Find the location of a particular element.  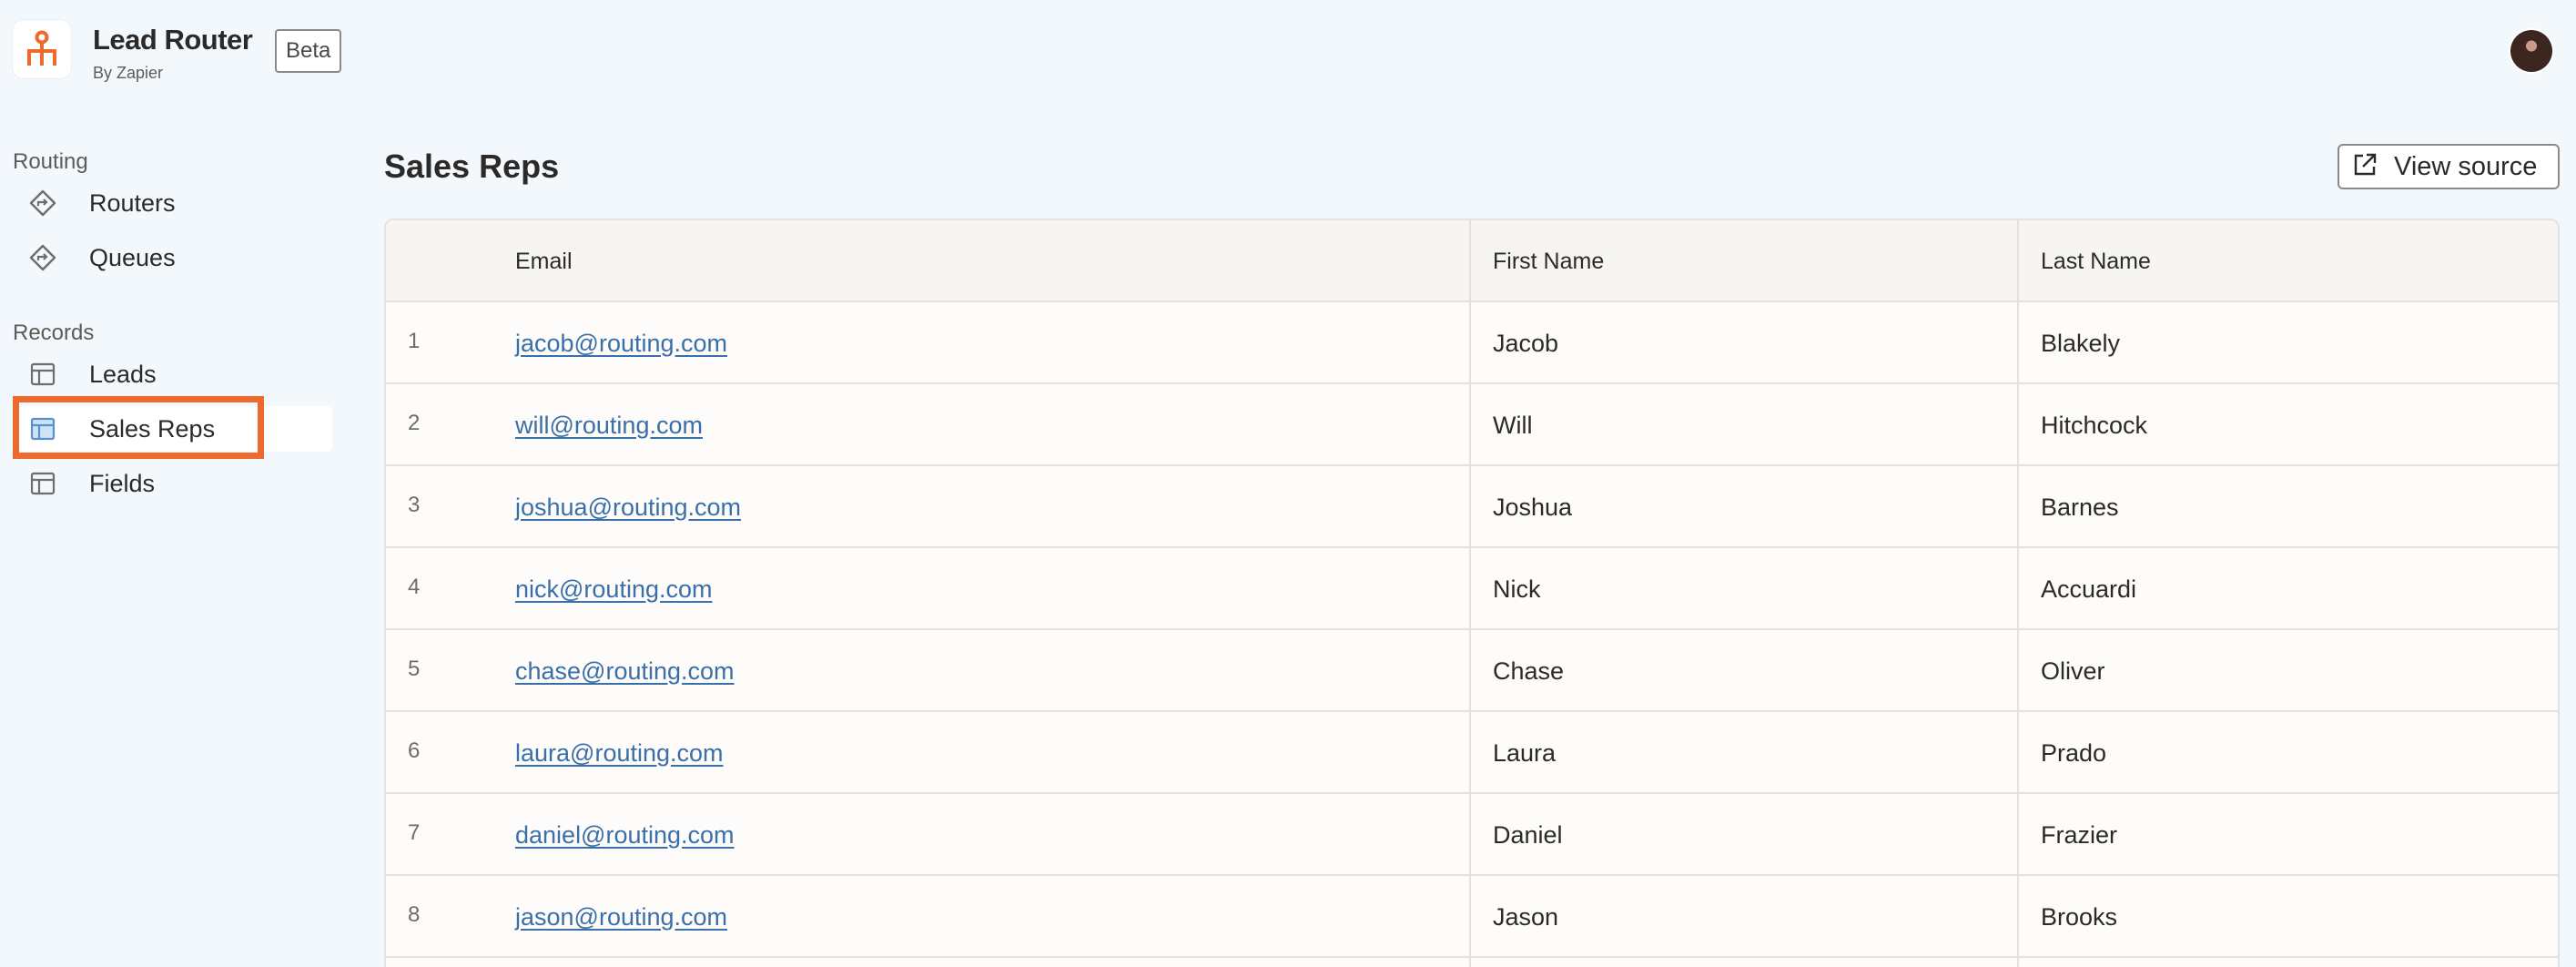

view-source-button: View source is located at coordinates (2449, 166).